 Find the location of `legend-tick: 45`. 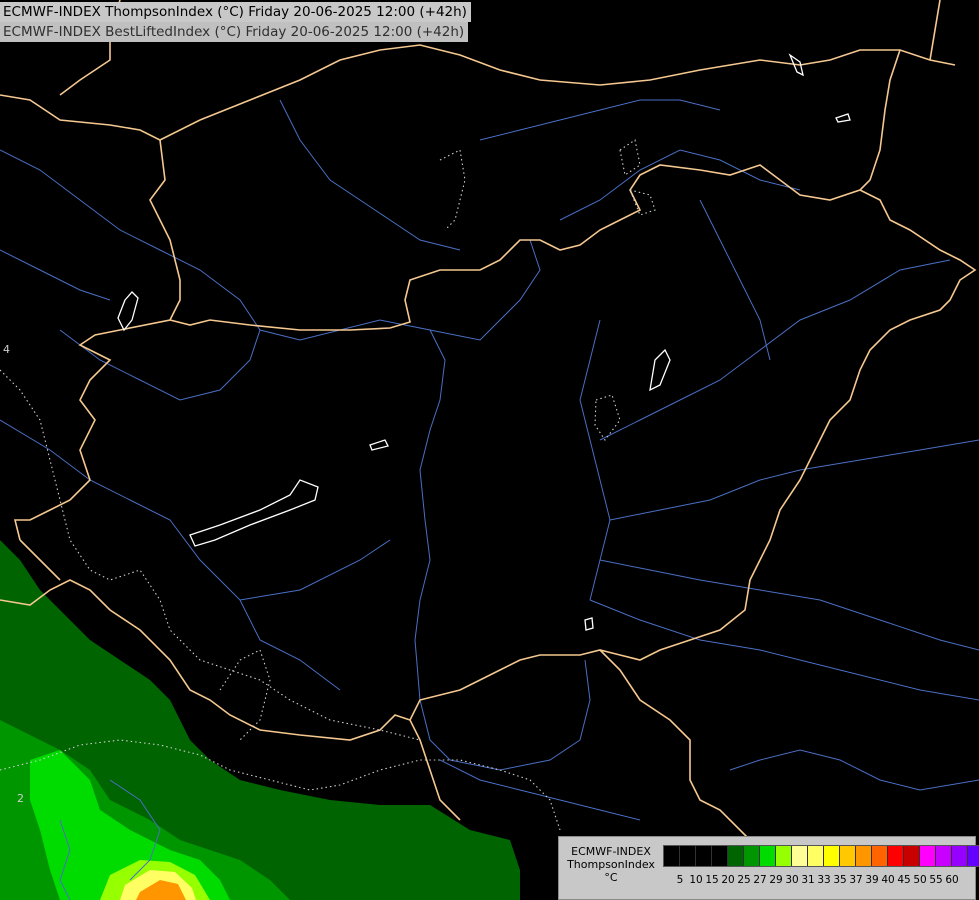

legend-tick: 45 is located at coordinates (904, 880).